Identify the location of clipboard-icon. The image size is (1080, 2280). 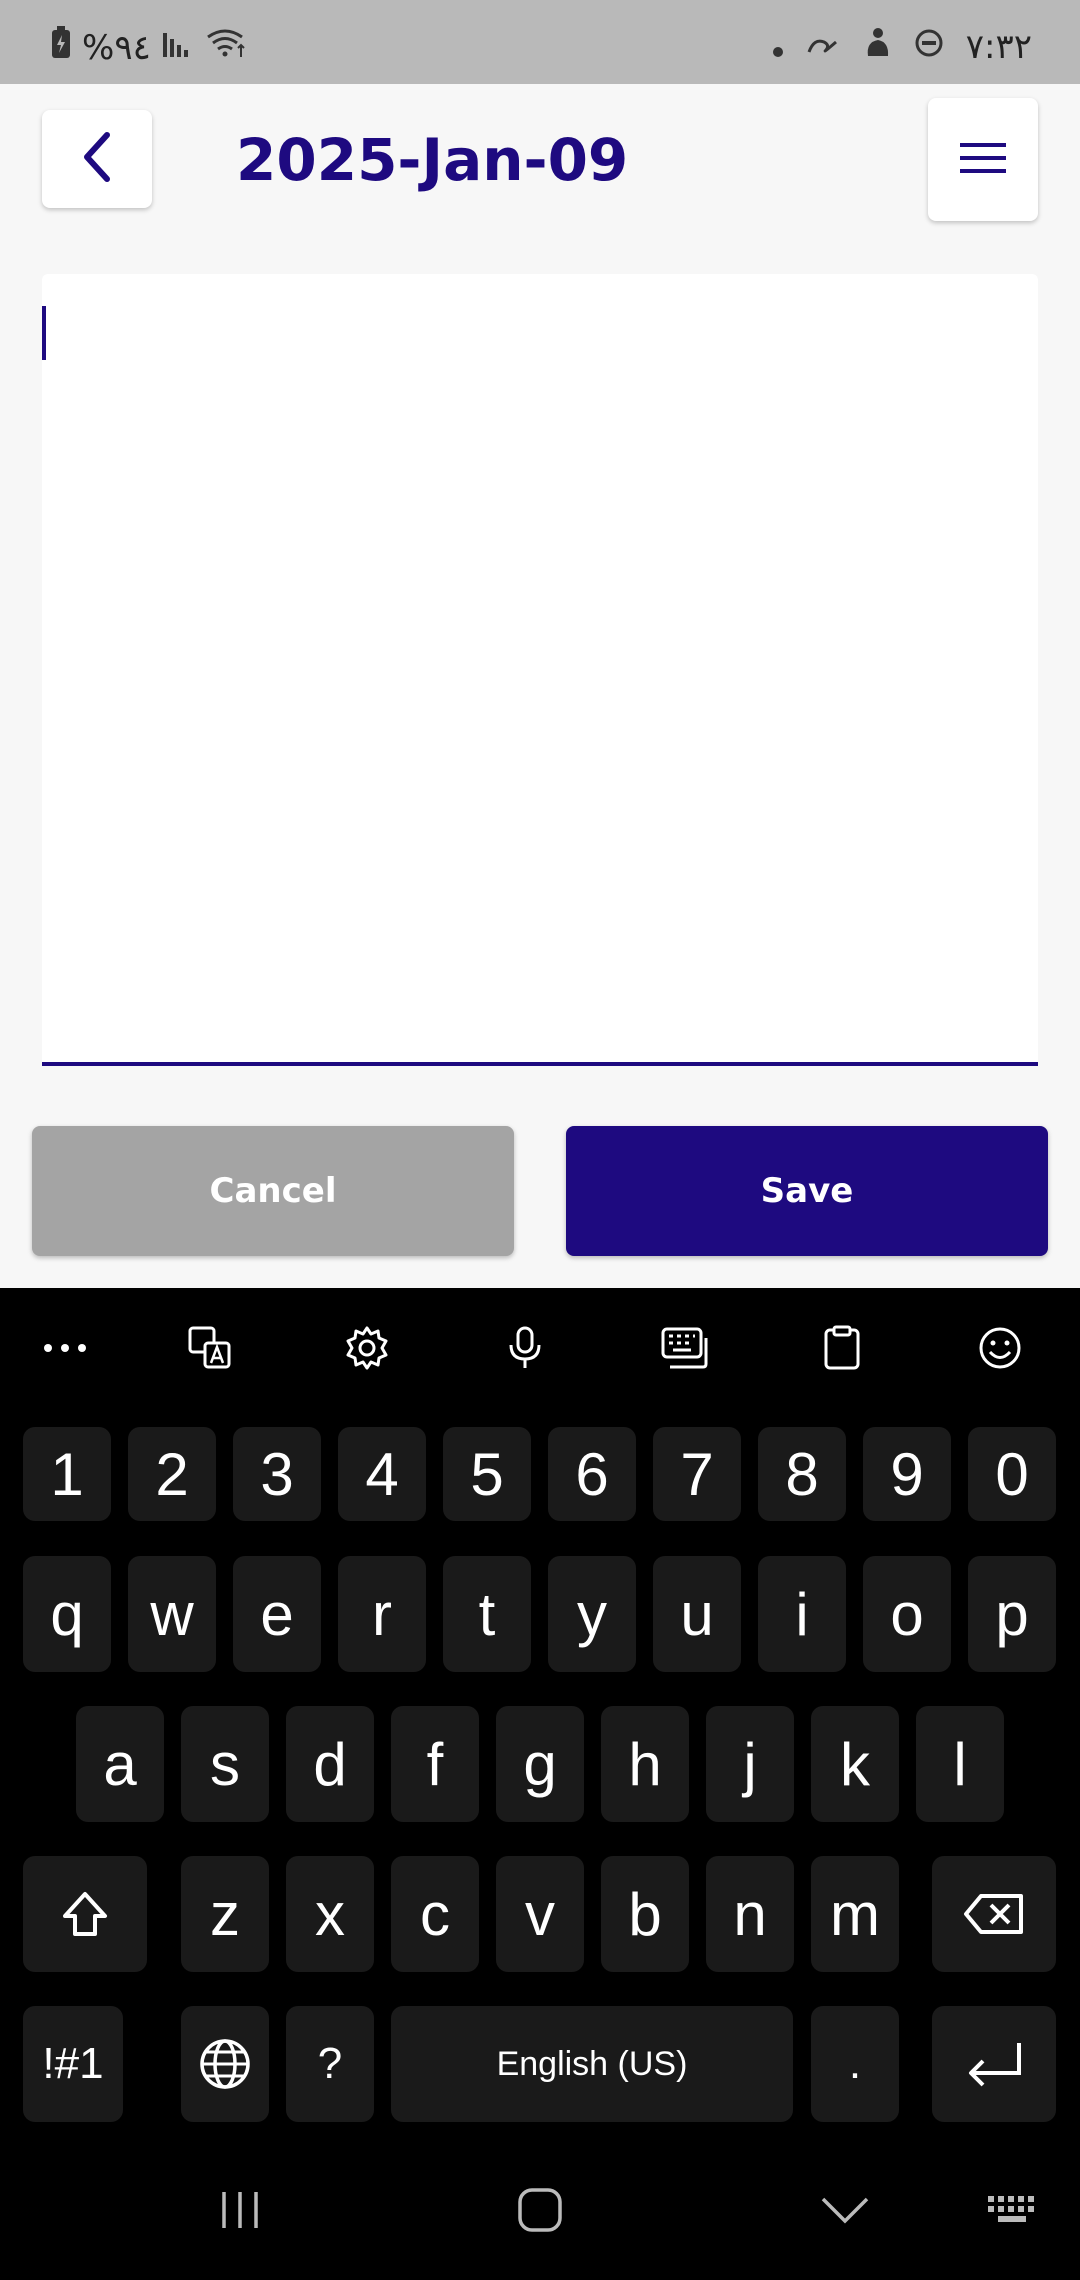
(842, 1348).